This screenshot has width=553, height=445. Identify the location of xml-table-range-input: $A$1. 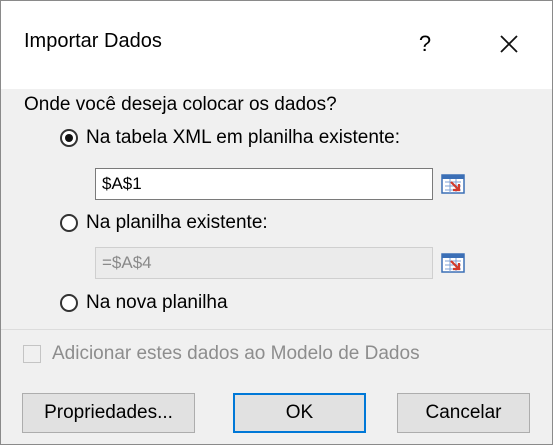
(264, 184).